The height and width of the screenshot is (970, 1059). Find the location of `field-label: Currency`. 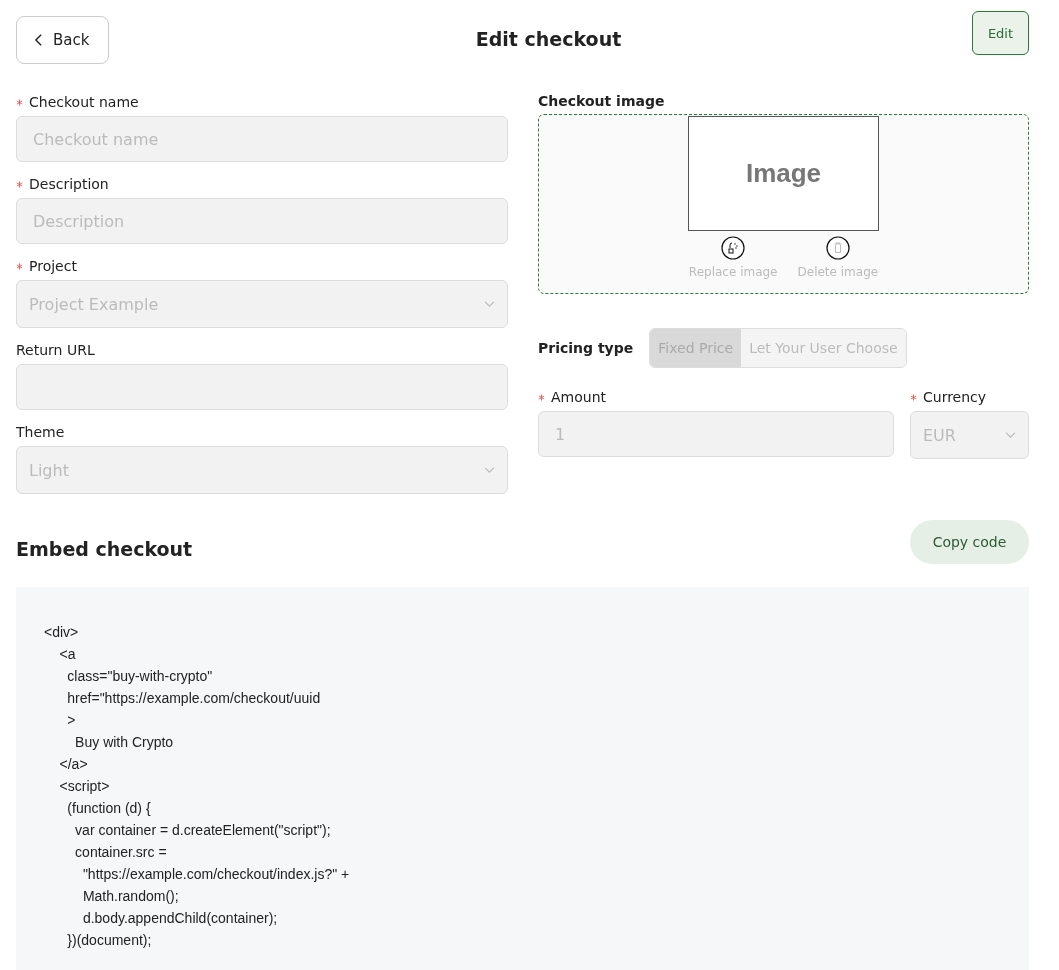

field-label: Currency is located at coordinates (955, 397).